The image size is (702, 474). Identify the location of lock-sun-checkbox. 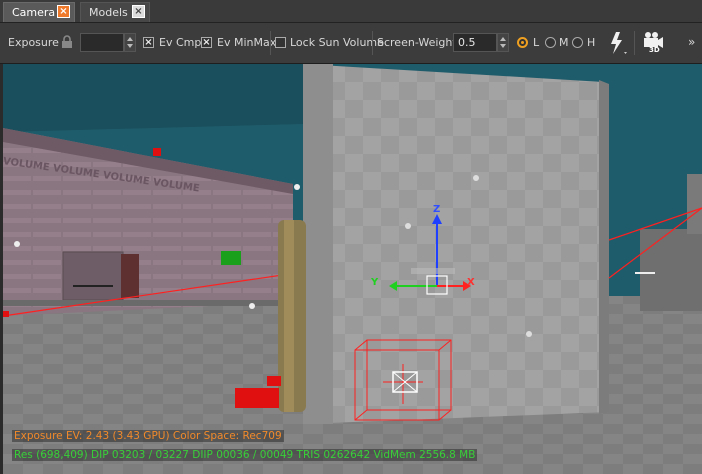
(280, 42).